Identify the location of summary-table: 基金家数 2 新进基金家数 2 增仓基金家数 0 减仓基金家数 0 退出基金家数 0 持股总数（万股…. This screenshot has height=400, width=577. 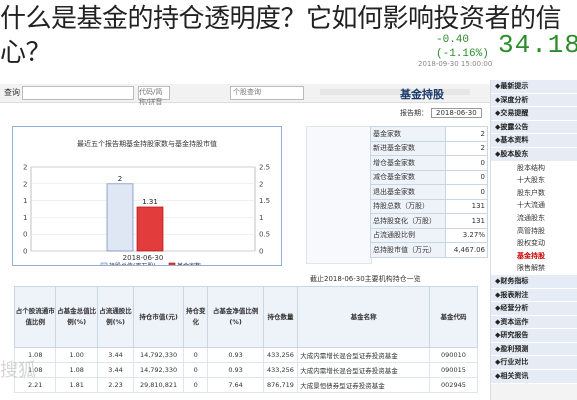
(429, 192).